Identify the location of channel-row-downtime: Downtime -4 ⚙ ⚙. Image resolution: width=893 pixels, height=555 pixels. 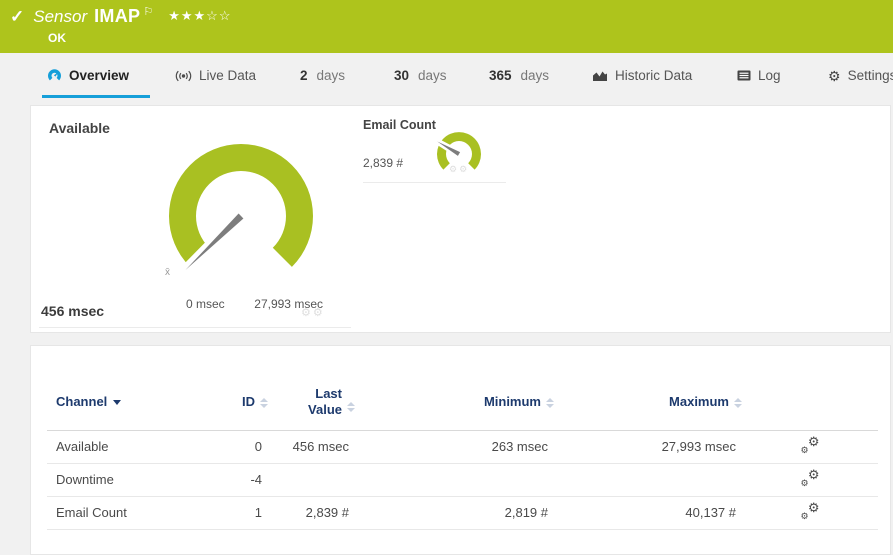
(462, 480).